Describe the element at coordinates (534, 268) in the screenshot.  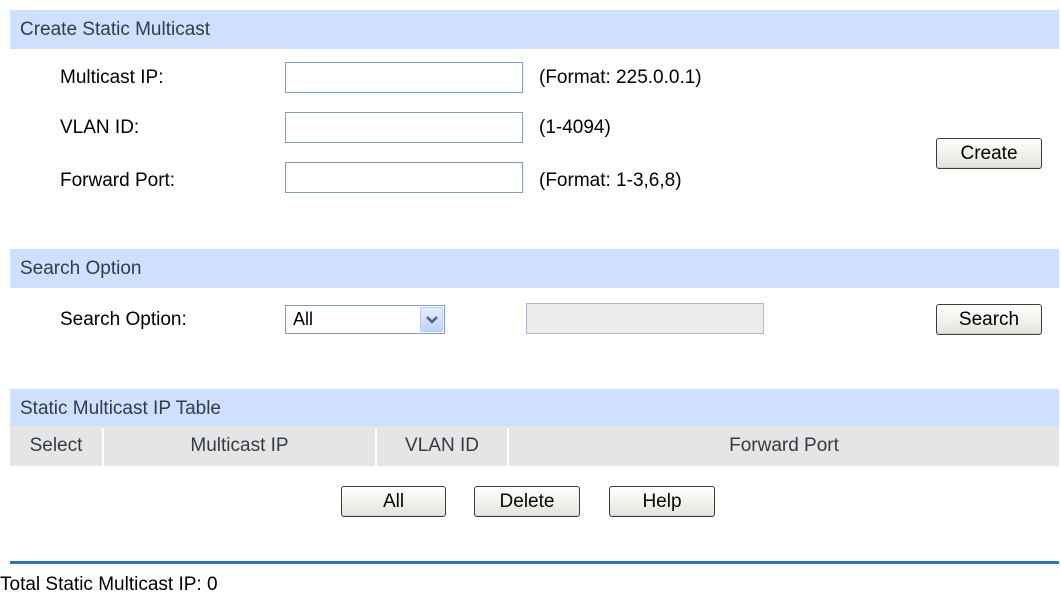
I see `search-option-header: Search Option` at that location.